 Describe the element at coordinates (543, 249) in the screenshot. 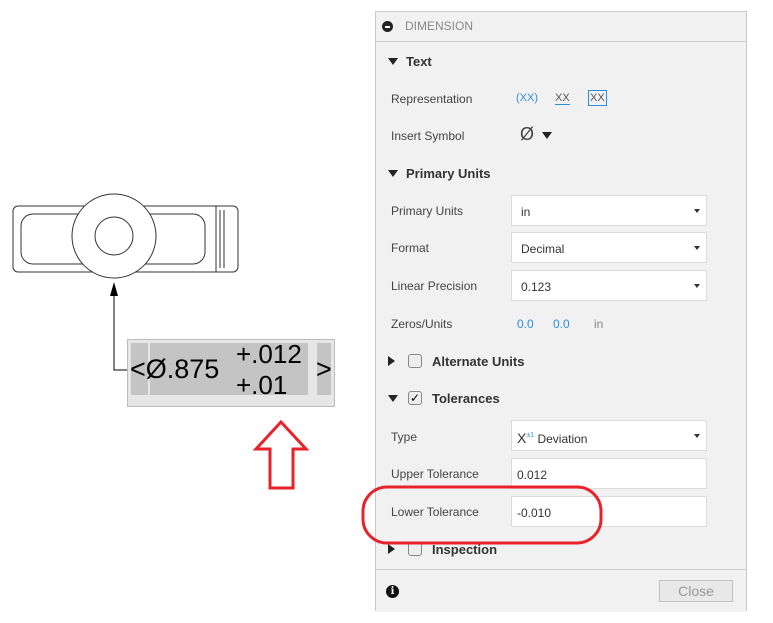

I see `format-value: Decimal` at that location.